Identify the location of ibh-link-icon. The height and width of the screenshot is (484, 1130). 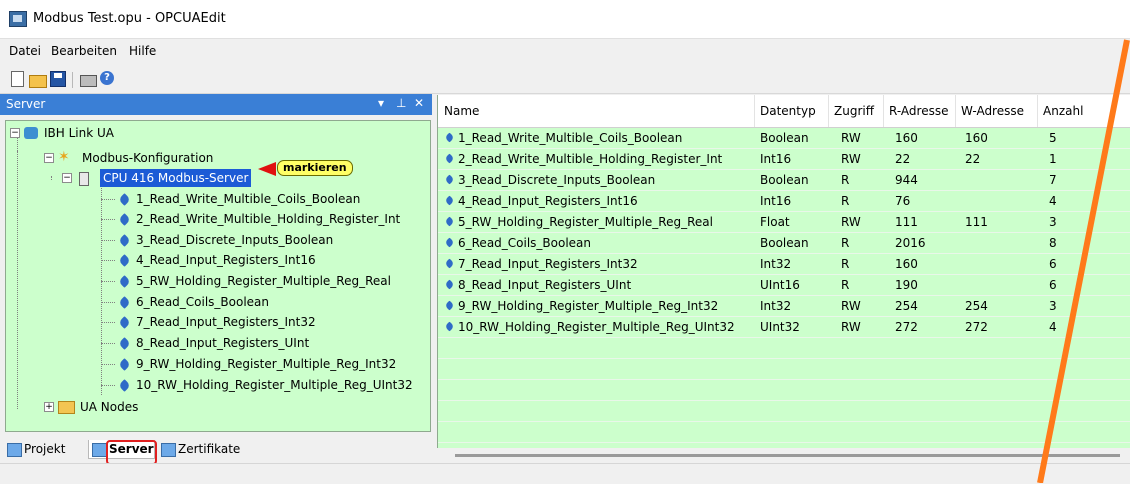
(31, 133).